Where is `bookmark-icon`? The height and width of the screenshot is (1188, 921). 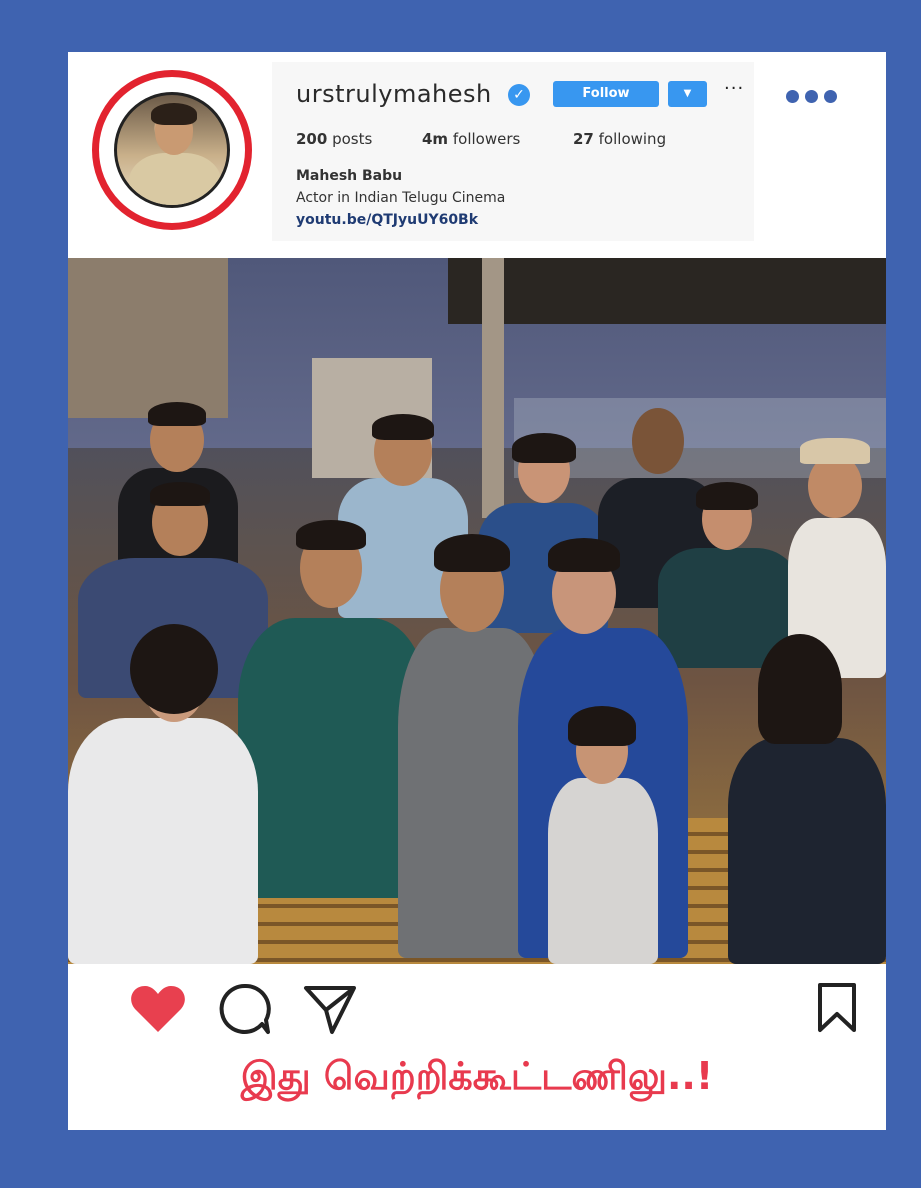 bookmark-icon is located at coordinates (837, 1008).